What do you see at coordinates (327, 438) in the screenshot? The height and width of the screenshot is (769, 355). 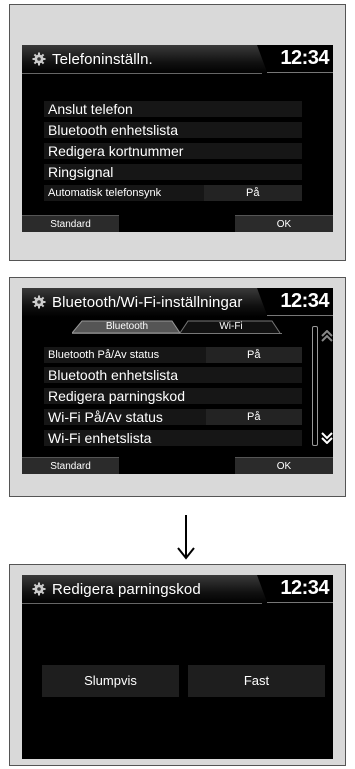 I see `double-chevron-down-icon` at bounding box center [327, 438].